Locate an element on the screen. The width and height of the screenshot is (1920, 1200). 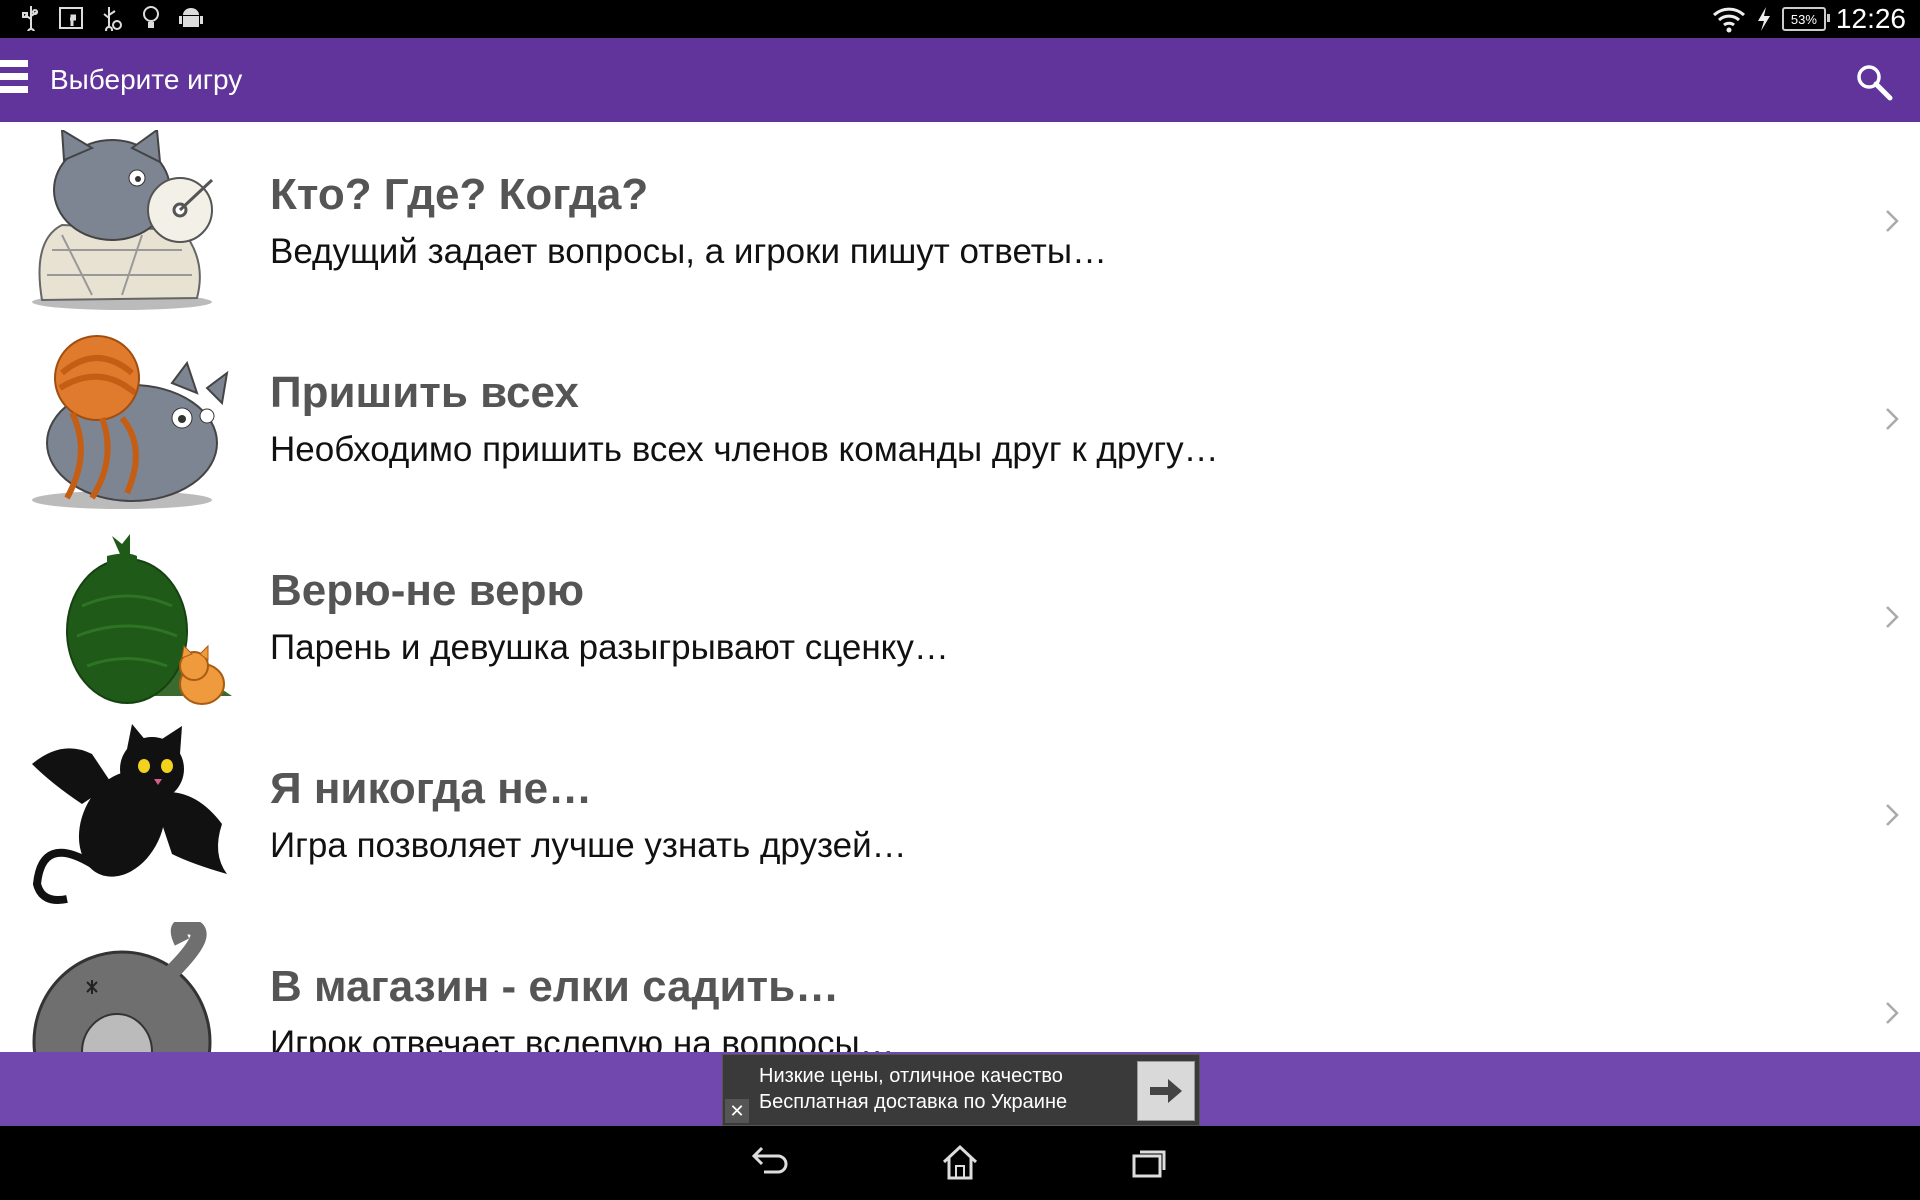
battery-level: 53% is located at coordinates (1803, 19).